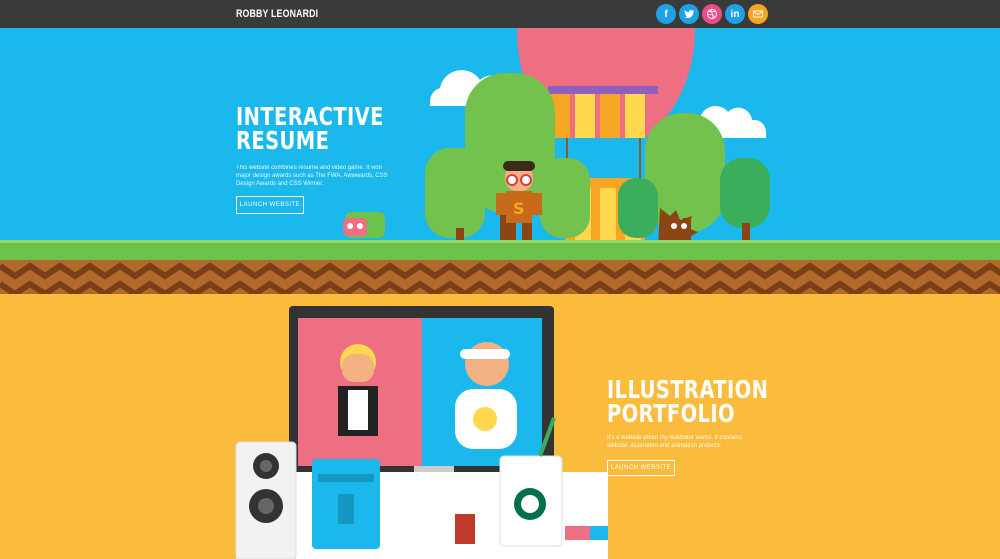 This screenshot has height=559, width=1000. Describe the element at coordinates (270, 205) in the screenshot. I see `resume-launch-button: LAUNCH WEBSITE` at that location.